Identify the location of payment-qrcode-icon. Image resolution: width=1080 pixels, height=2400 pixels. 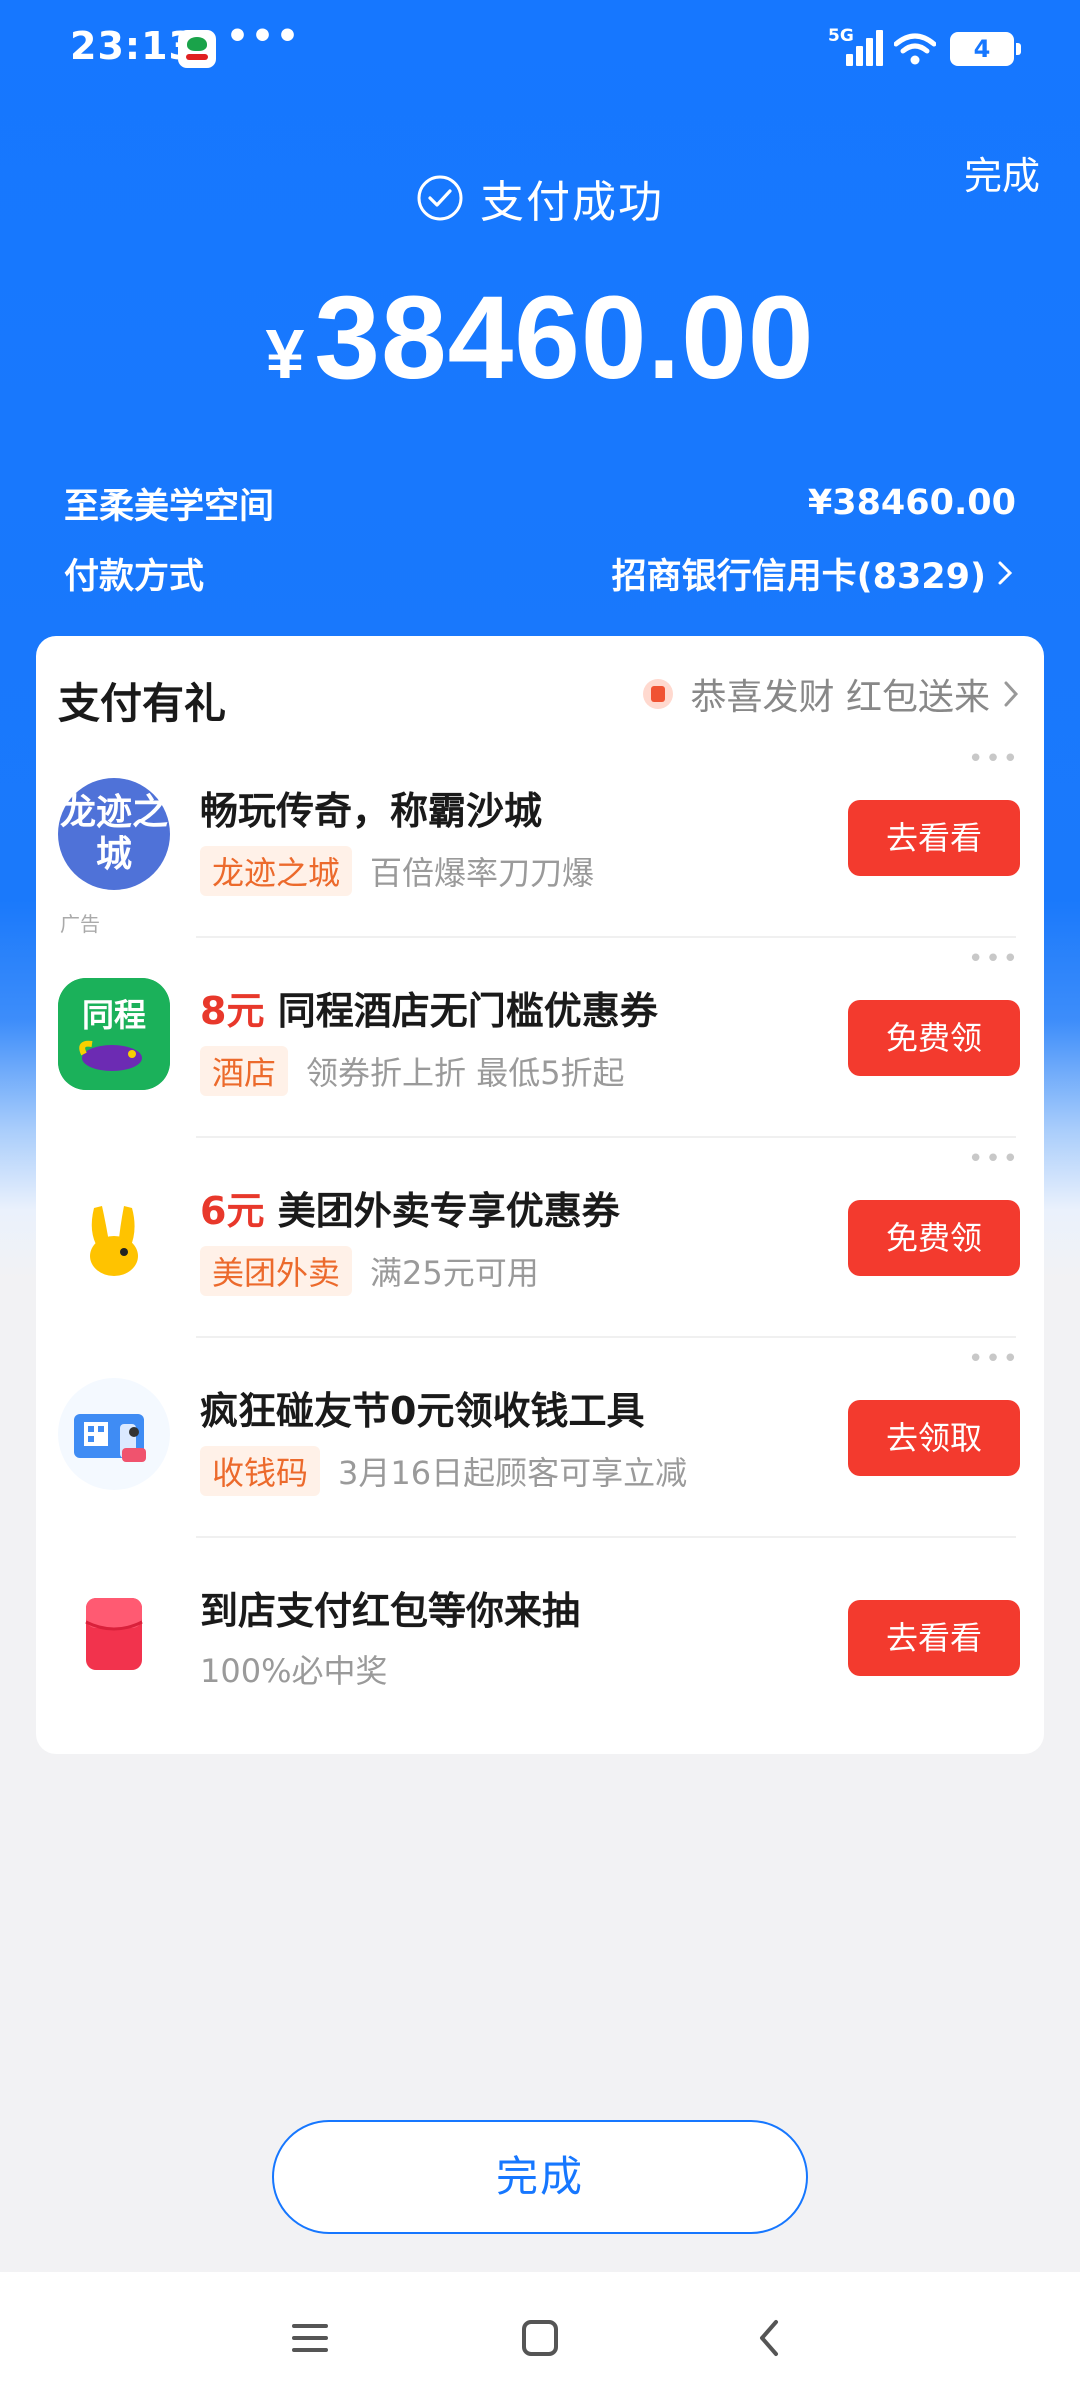
(114, 1434).